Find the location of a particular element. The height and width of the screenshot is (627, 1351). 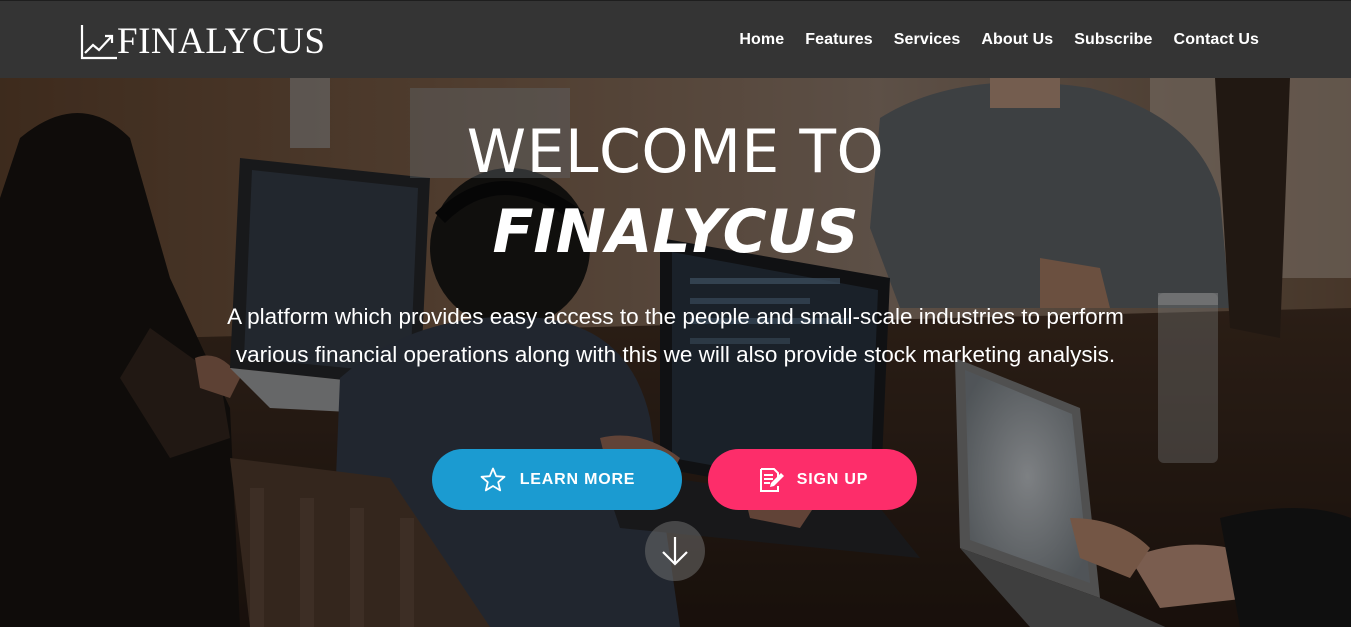

nav-subscribe: Subscribe is located at coordinates (1113, 40).